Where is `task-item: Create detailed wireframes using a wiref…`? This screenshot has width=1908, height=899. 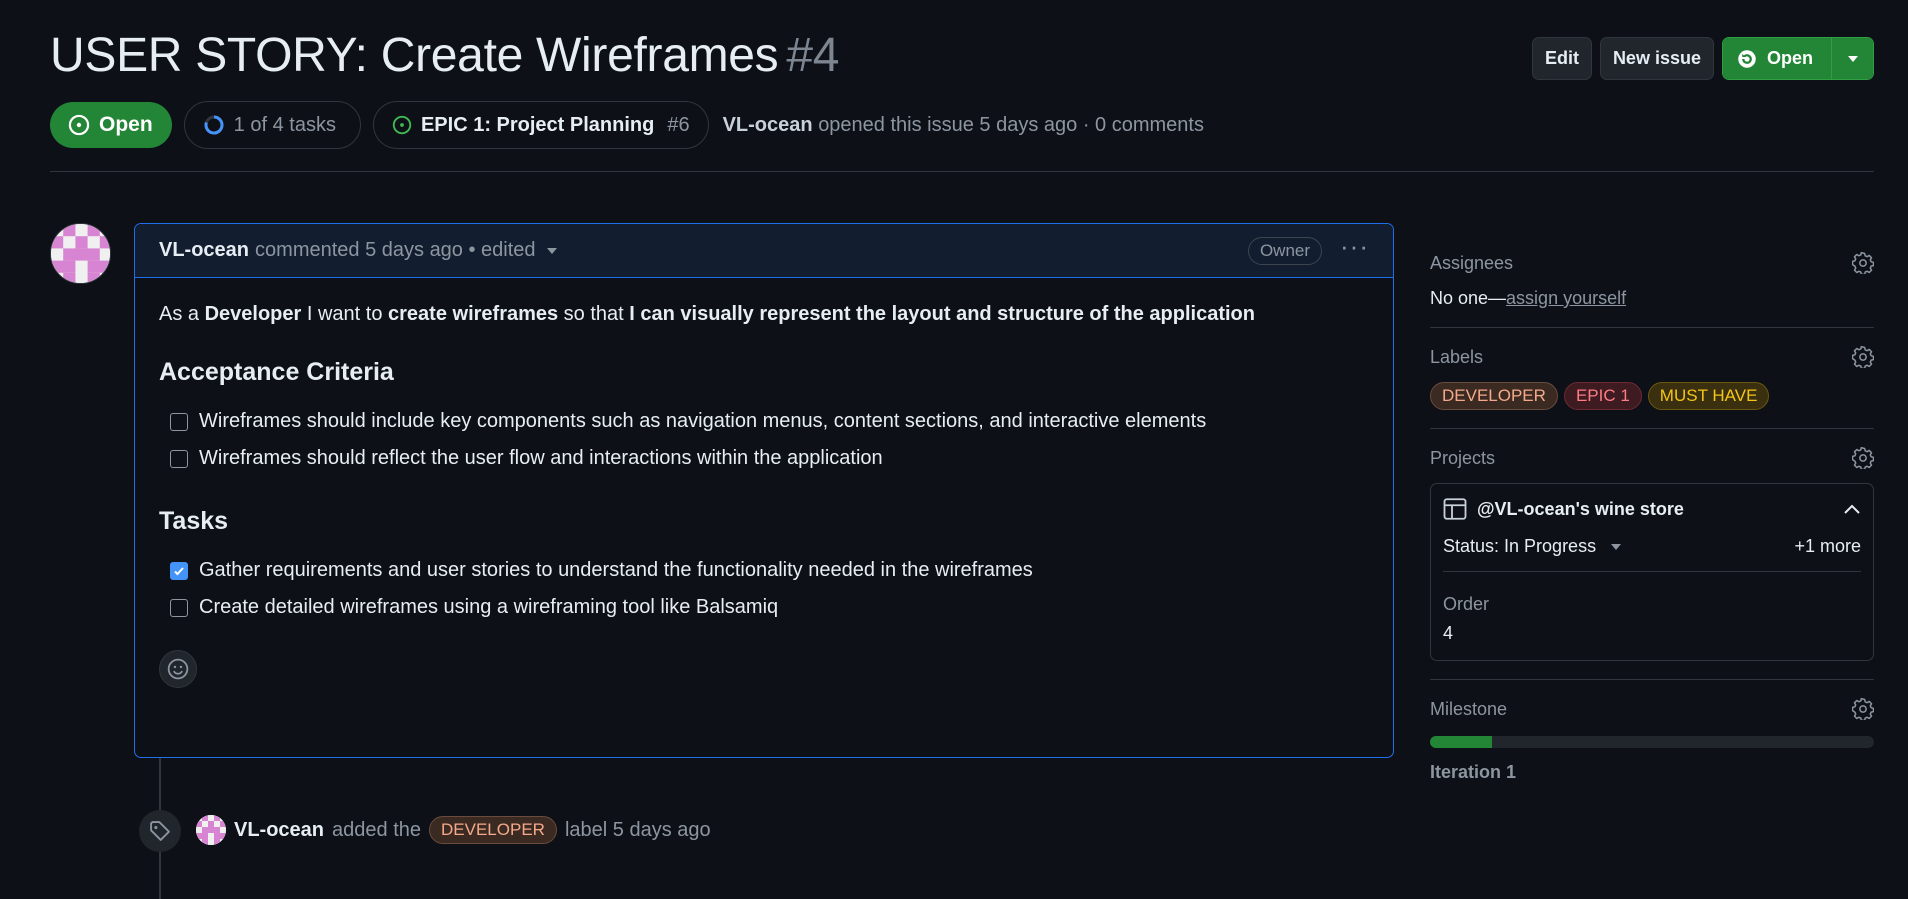
task-item: Create detailed wireframes using a wiref… is located at coordinates (764, 607).